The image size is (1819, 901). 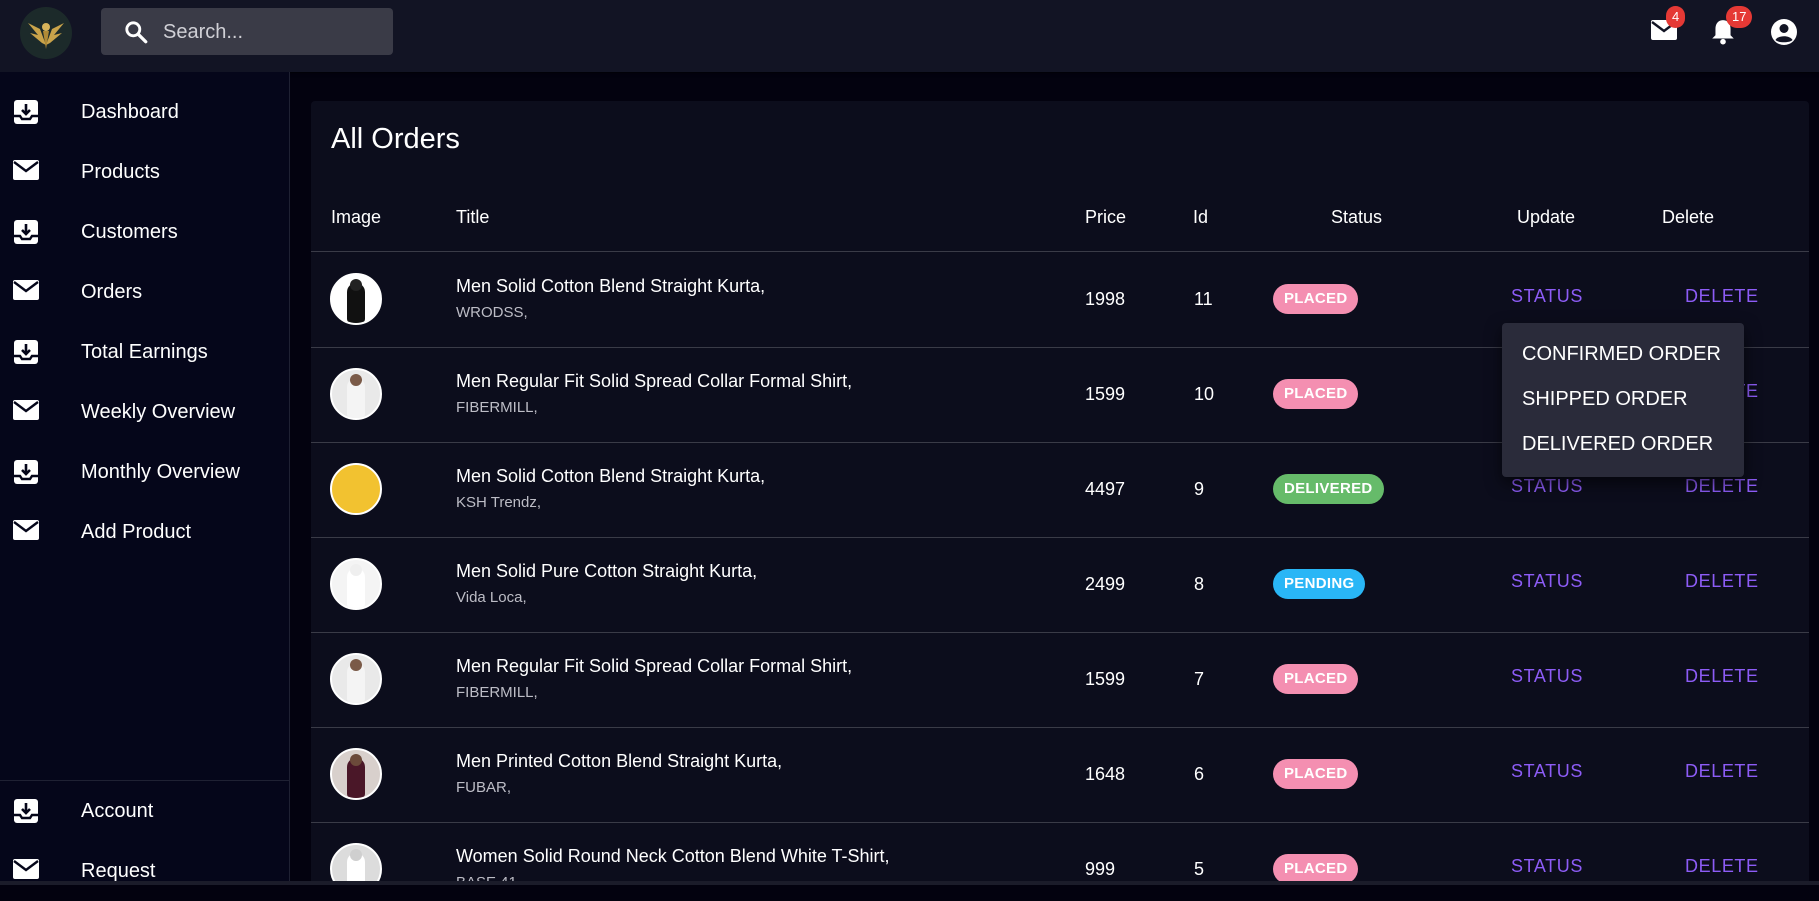 I want to click on search-box, so click(x=247, y=32).